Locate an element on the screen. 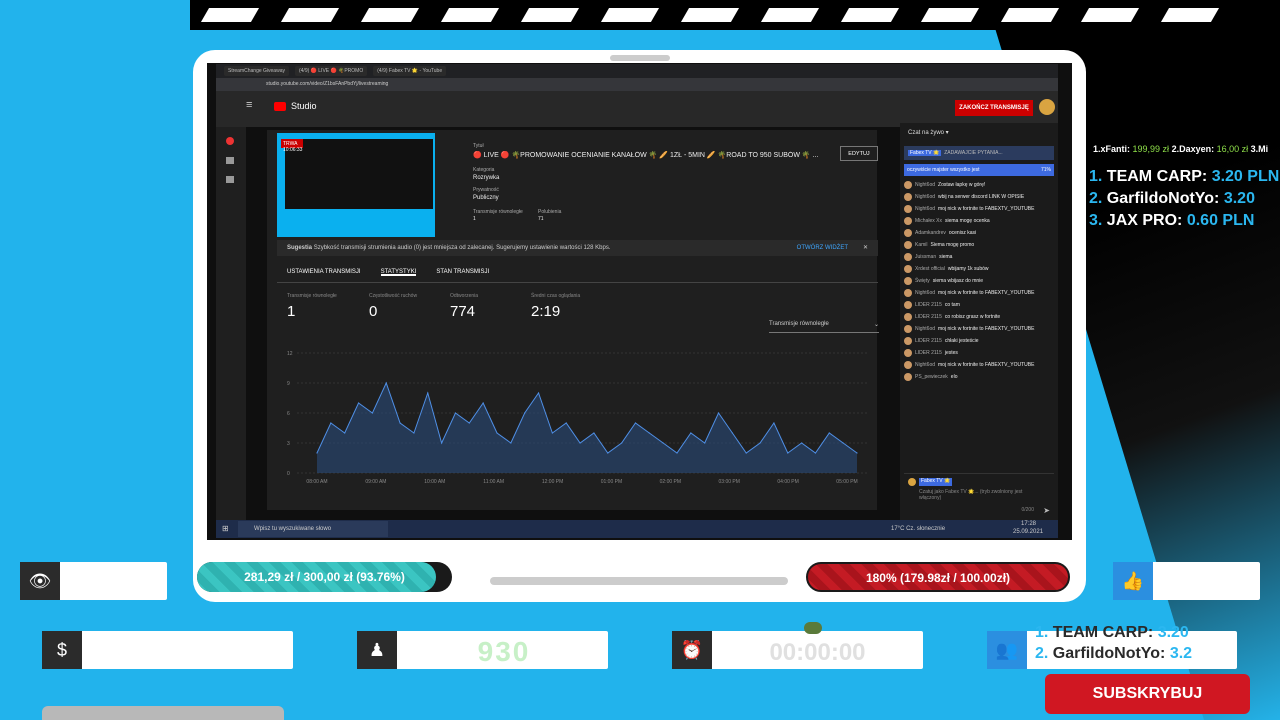  chat-message: LIDER 2115 jestes is located at coordinates (979, 353).